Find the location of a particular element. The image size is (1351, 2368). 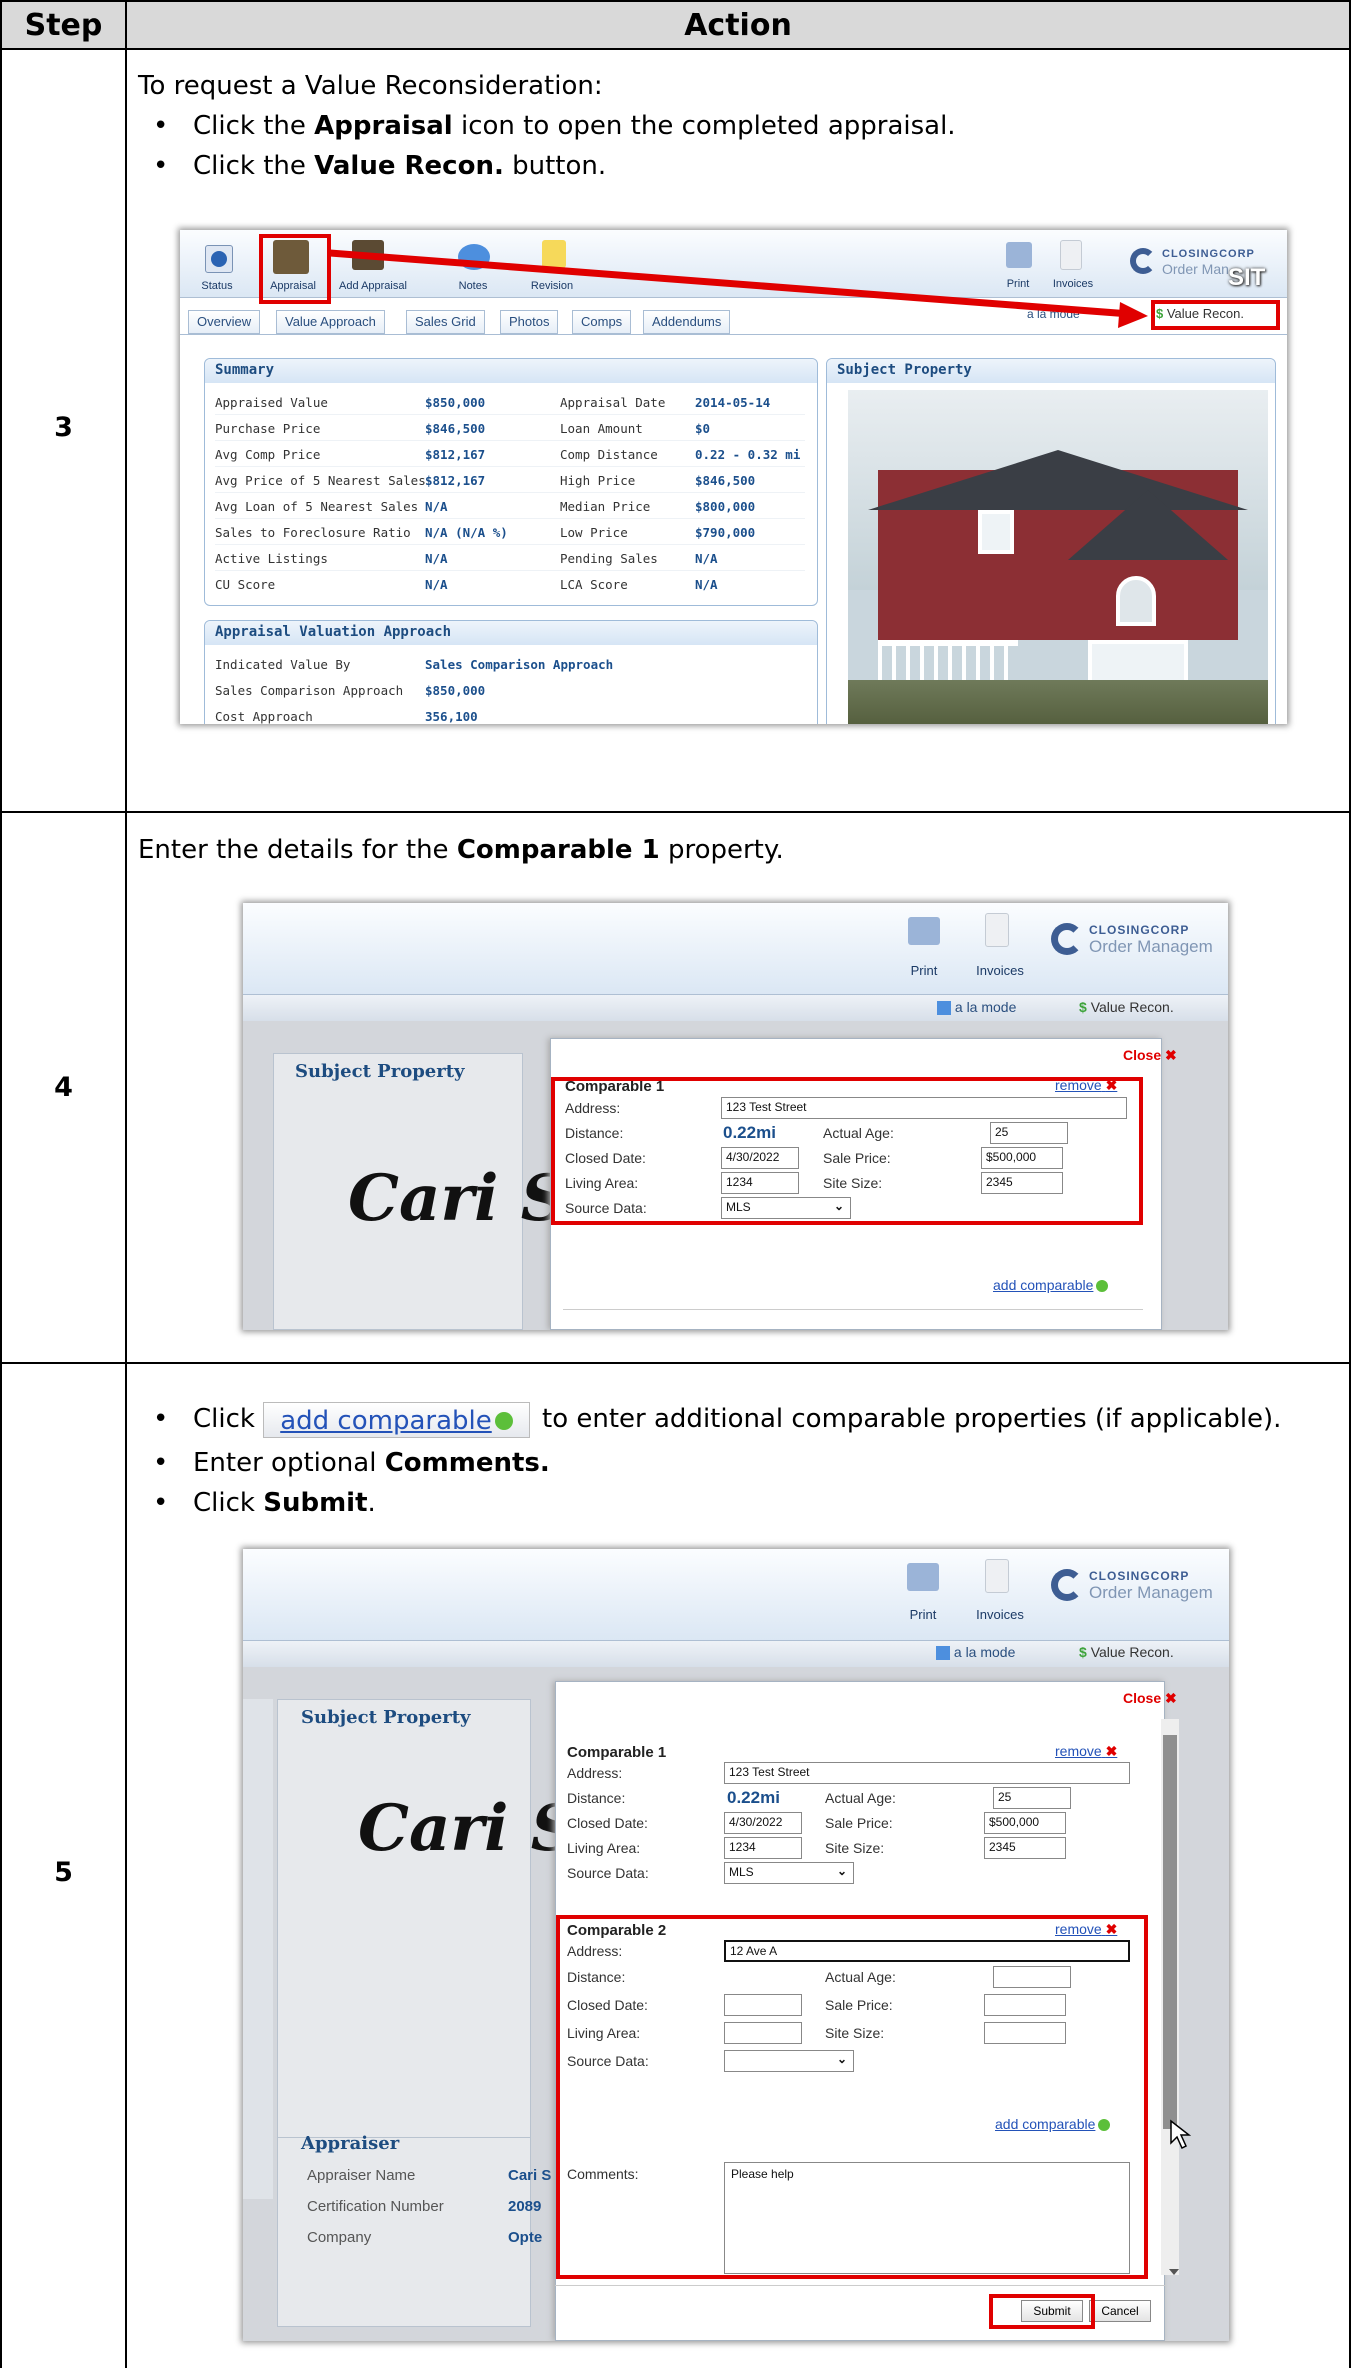

step-header-cell: Step is located at coordinates (63, 25).